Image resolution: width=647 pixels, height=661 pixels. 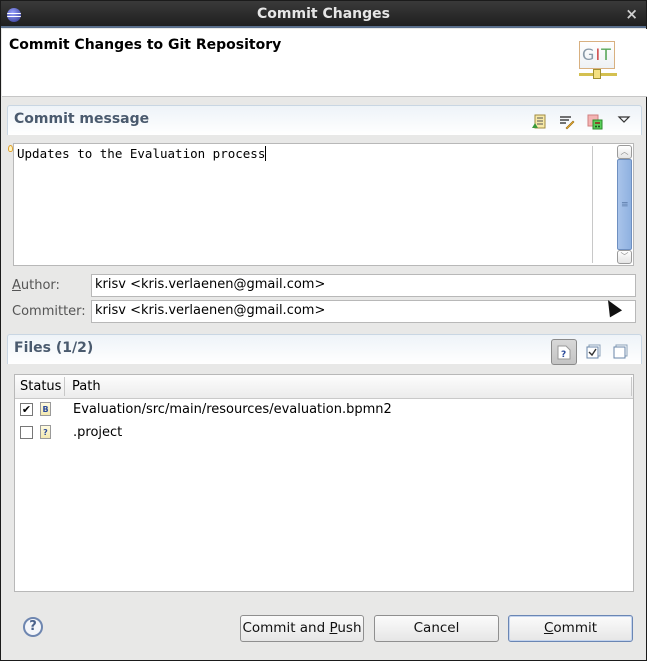 What do you see at coordinates (363, 285) in the screenshot?
I see `author-field: krisv <kris.verlaenen@gmail.com>` at bounding box center [363, 285].